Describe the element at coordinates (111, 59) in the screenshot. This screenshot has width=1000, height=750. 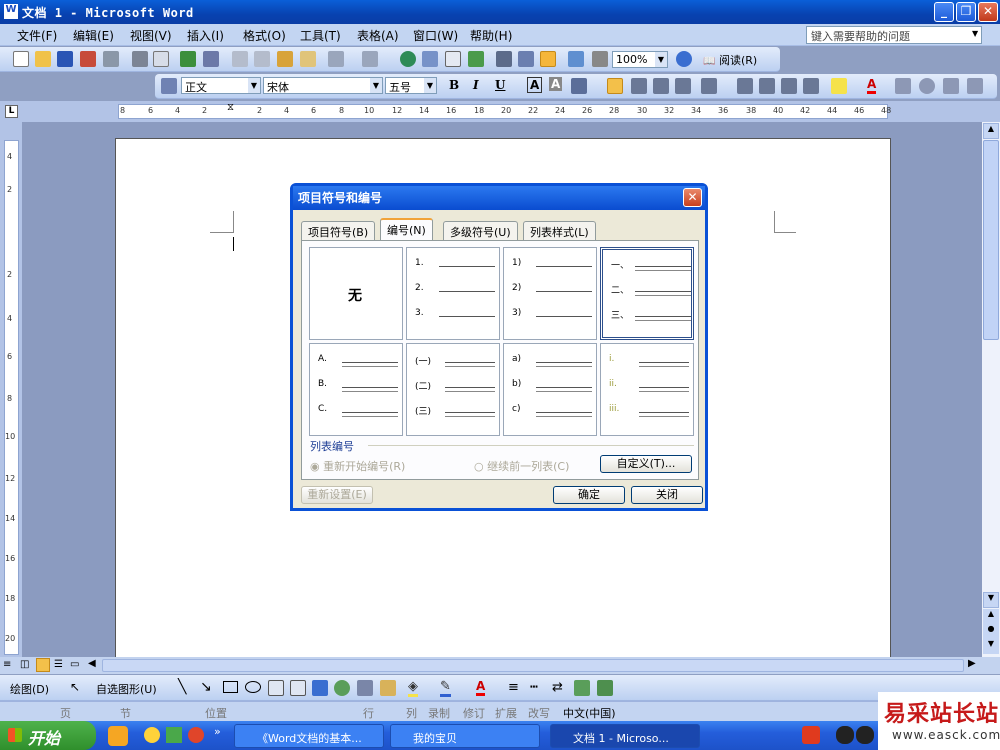
I see `email-icon` at that location.